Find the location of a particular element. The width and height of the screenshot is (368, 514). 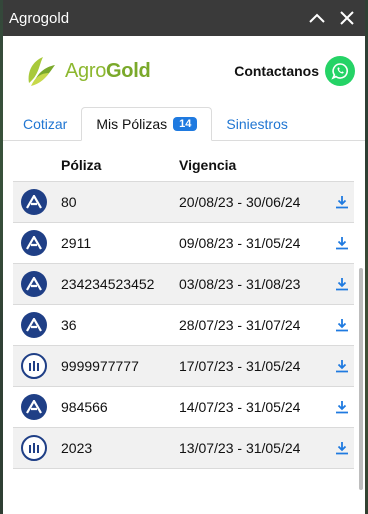

contact-label: Contactanos is located at coordinates (276, 71).